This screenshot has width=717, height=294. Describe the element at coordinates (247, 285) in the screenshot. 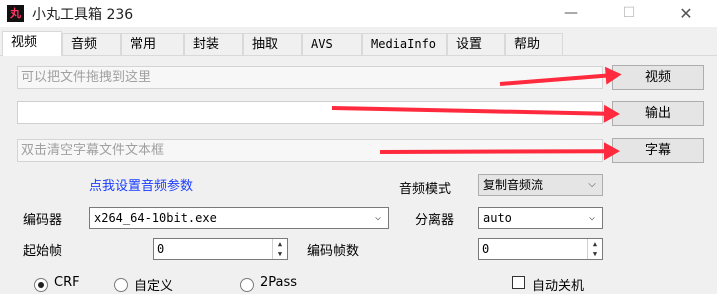

I see `radio-2pass` at that location.